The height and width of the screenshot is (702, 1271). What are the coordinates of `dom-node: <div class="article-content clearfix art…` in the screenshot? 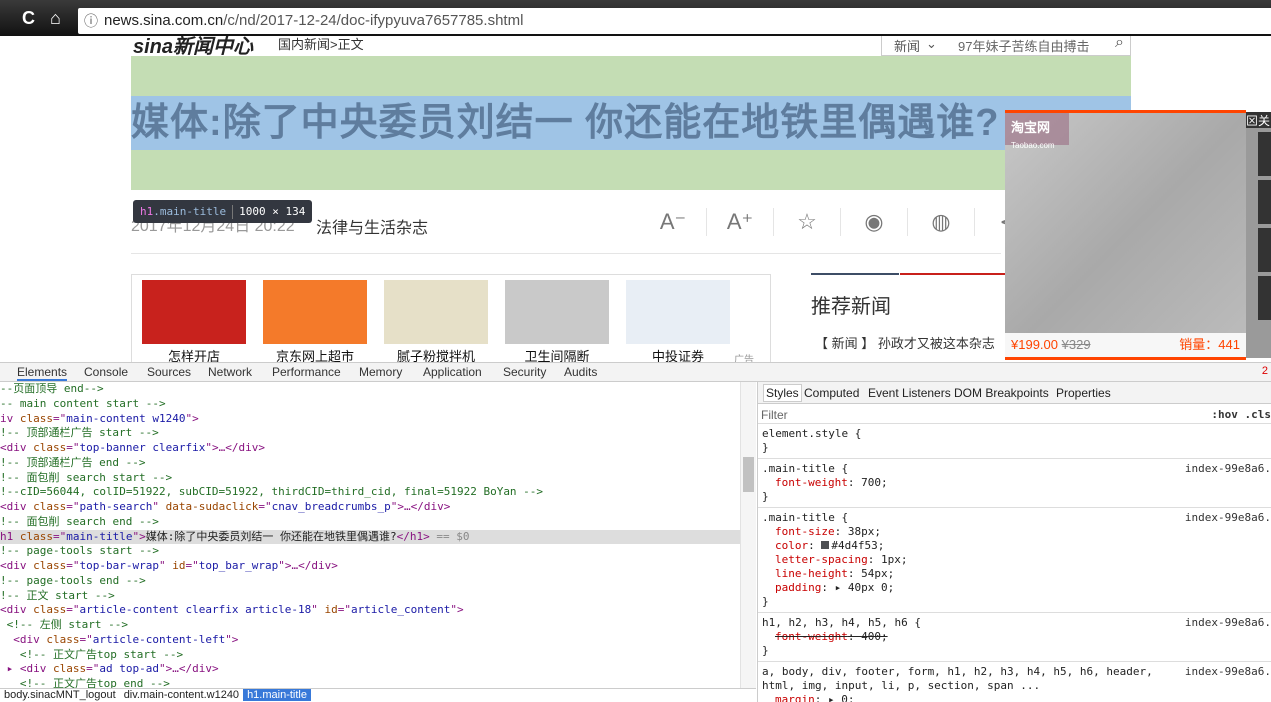 It's located at (378, 610).